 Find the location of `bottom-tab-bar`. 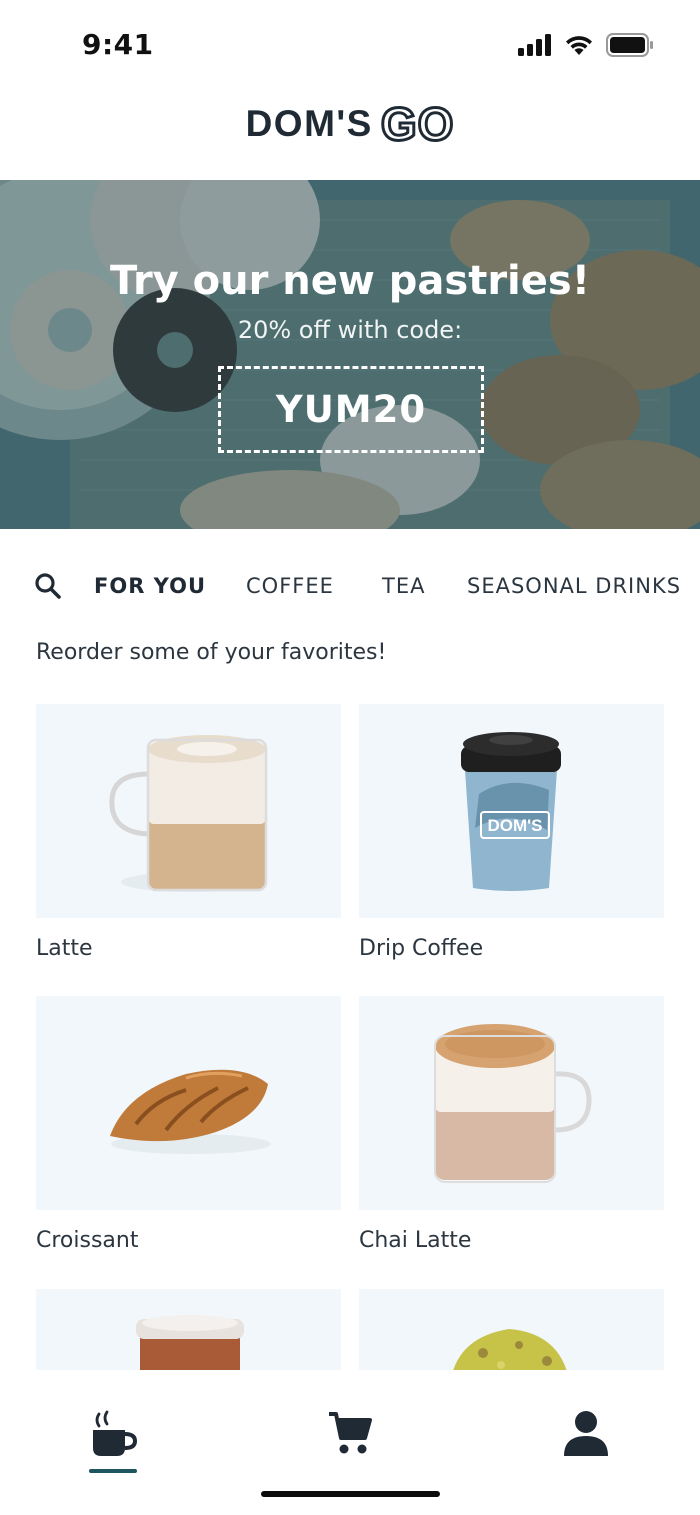

bottom-tab-bar is located at coordinates (350, 1442).